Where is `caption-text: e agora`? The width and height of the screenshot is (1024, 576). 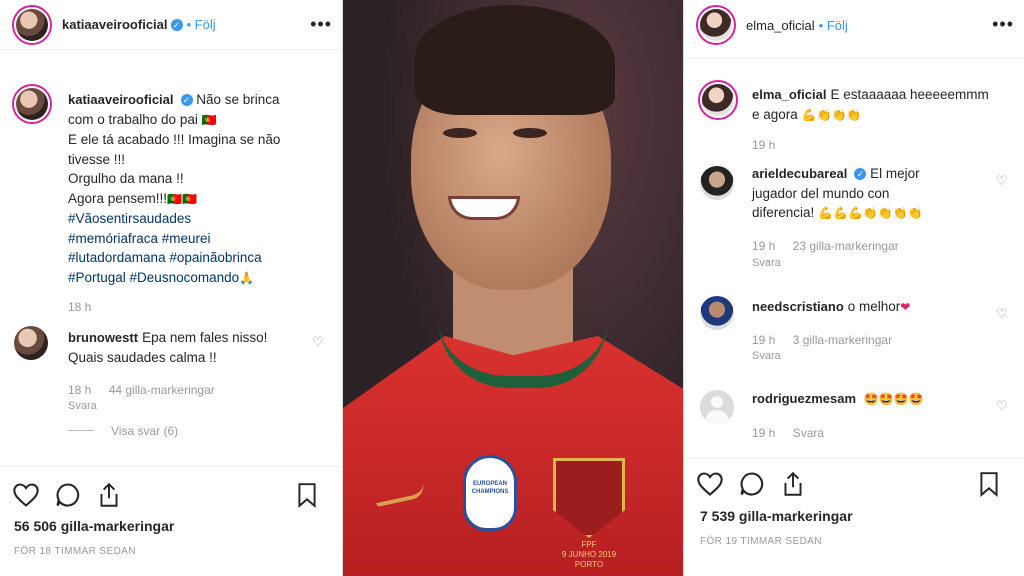 caption-text: e agora is located at coordinates (775, 114).